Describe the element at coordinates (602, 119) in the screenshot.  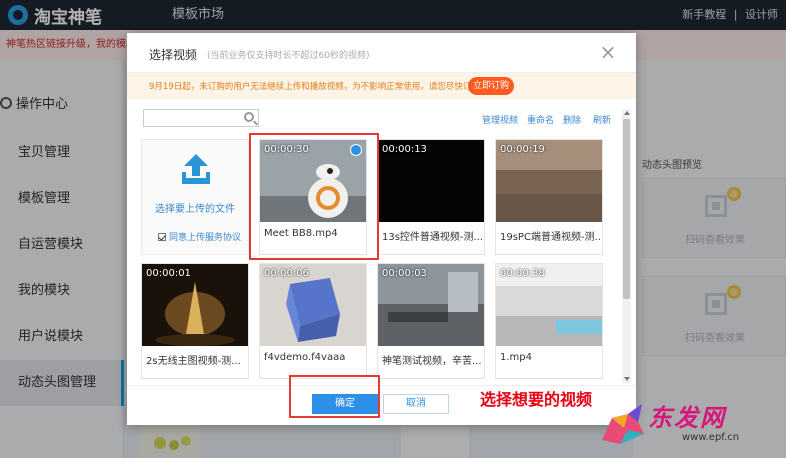
I see `refresh-link: 刷新` at that location.